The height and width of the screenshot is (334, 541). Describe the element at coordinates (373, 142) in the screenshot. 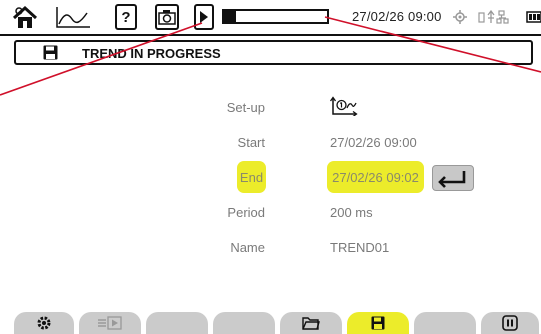

I see `start-value: 27/02/26 09:00` at that location.